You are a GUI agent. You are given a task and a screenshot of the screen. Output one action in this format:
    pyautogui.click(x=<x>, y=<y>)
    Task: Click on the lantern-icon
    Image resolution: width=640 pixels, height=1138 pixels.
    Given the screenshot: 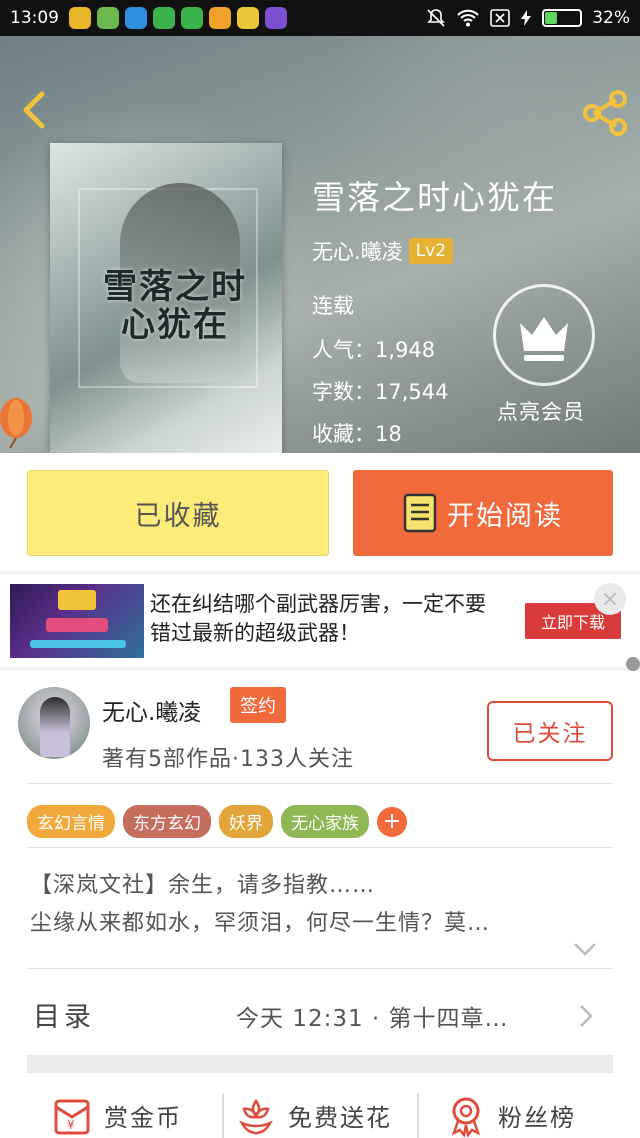 What is the action you would take?
    pyautogui.click(x=16, y=423)
    